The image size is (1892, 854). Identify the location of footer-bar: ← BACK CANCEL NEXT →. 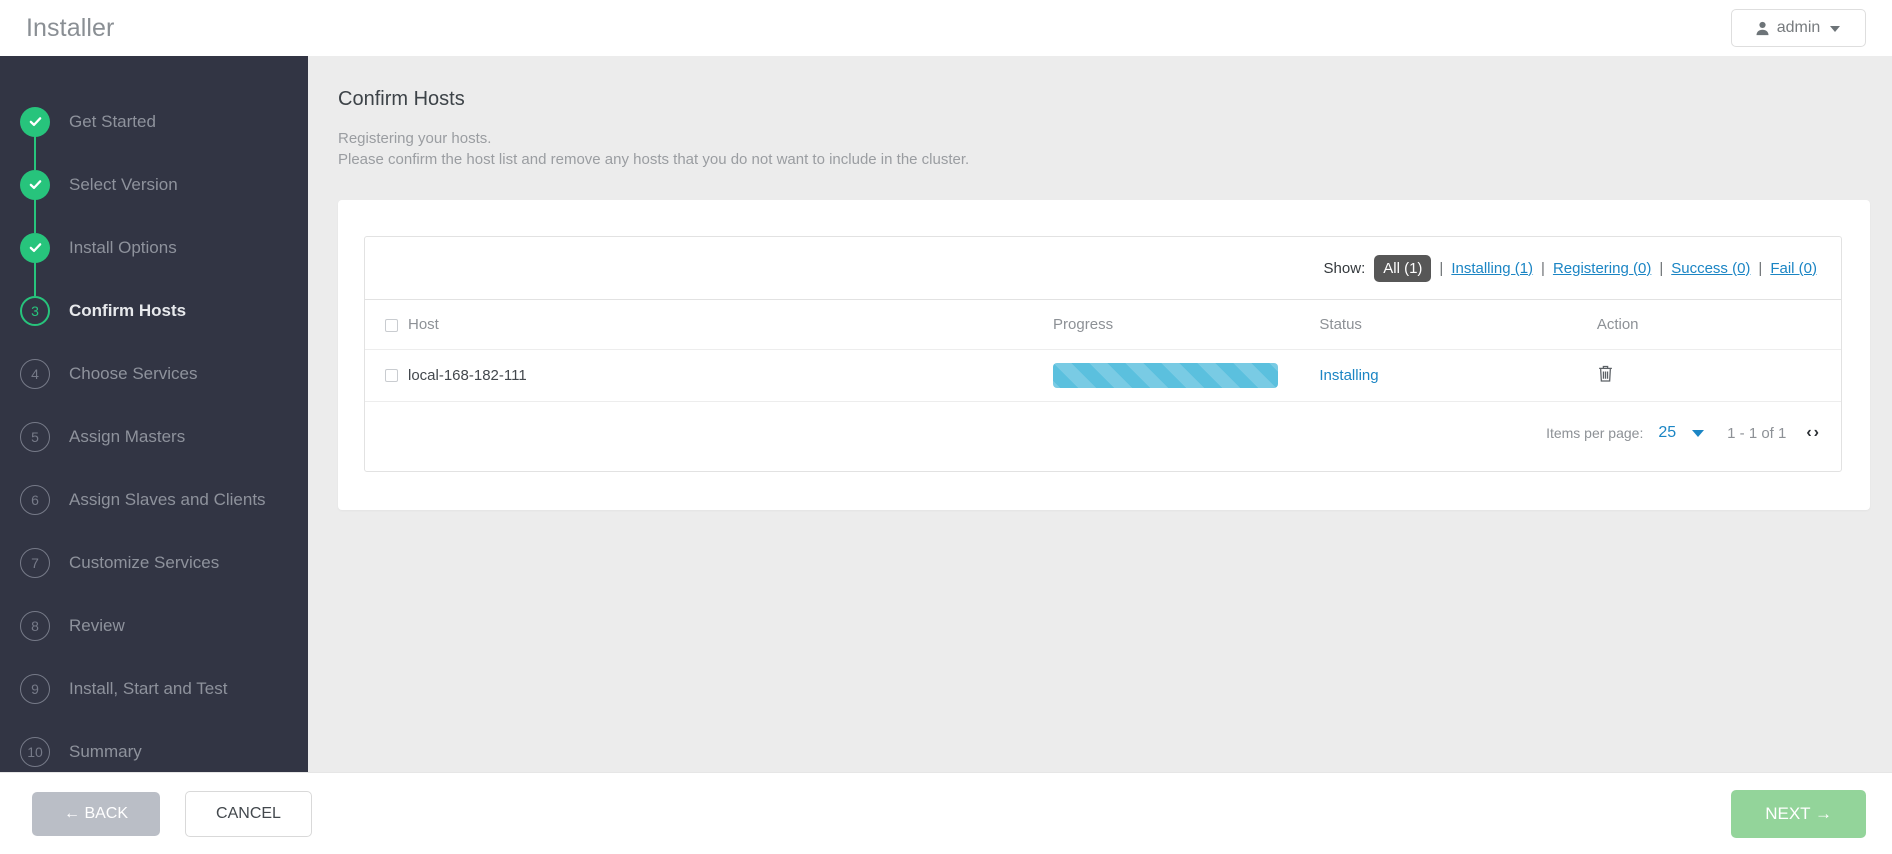
(946, 813).